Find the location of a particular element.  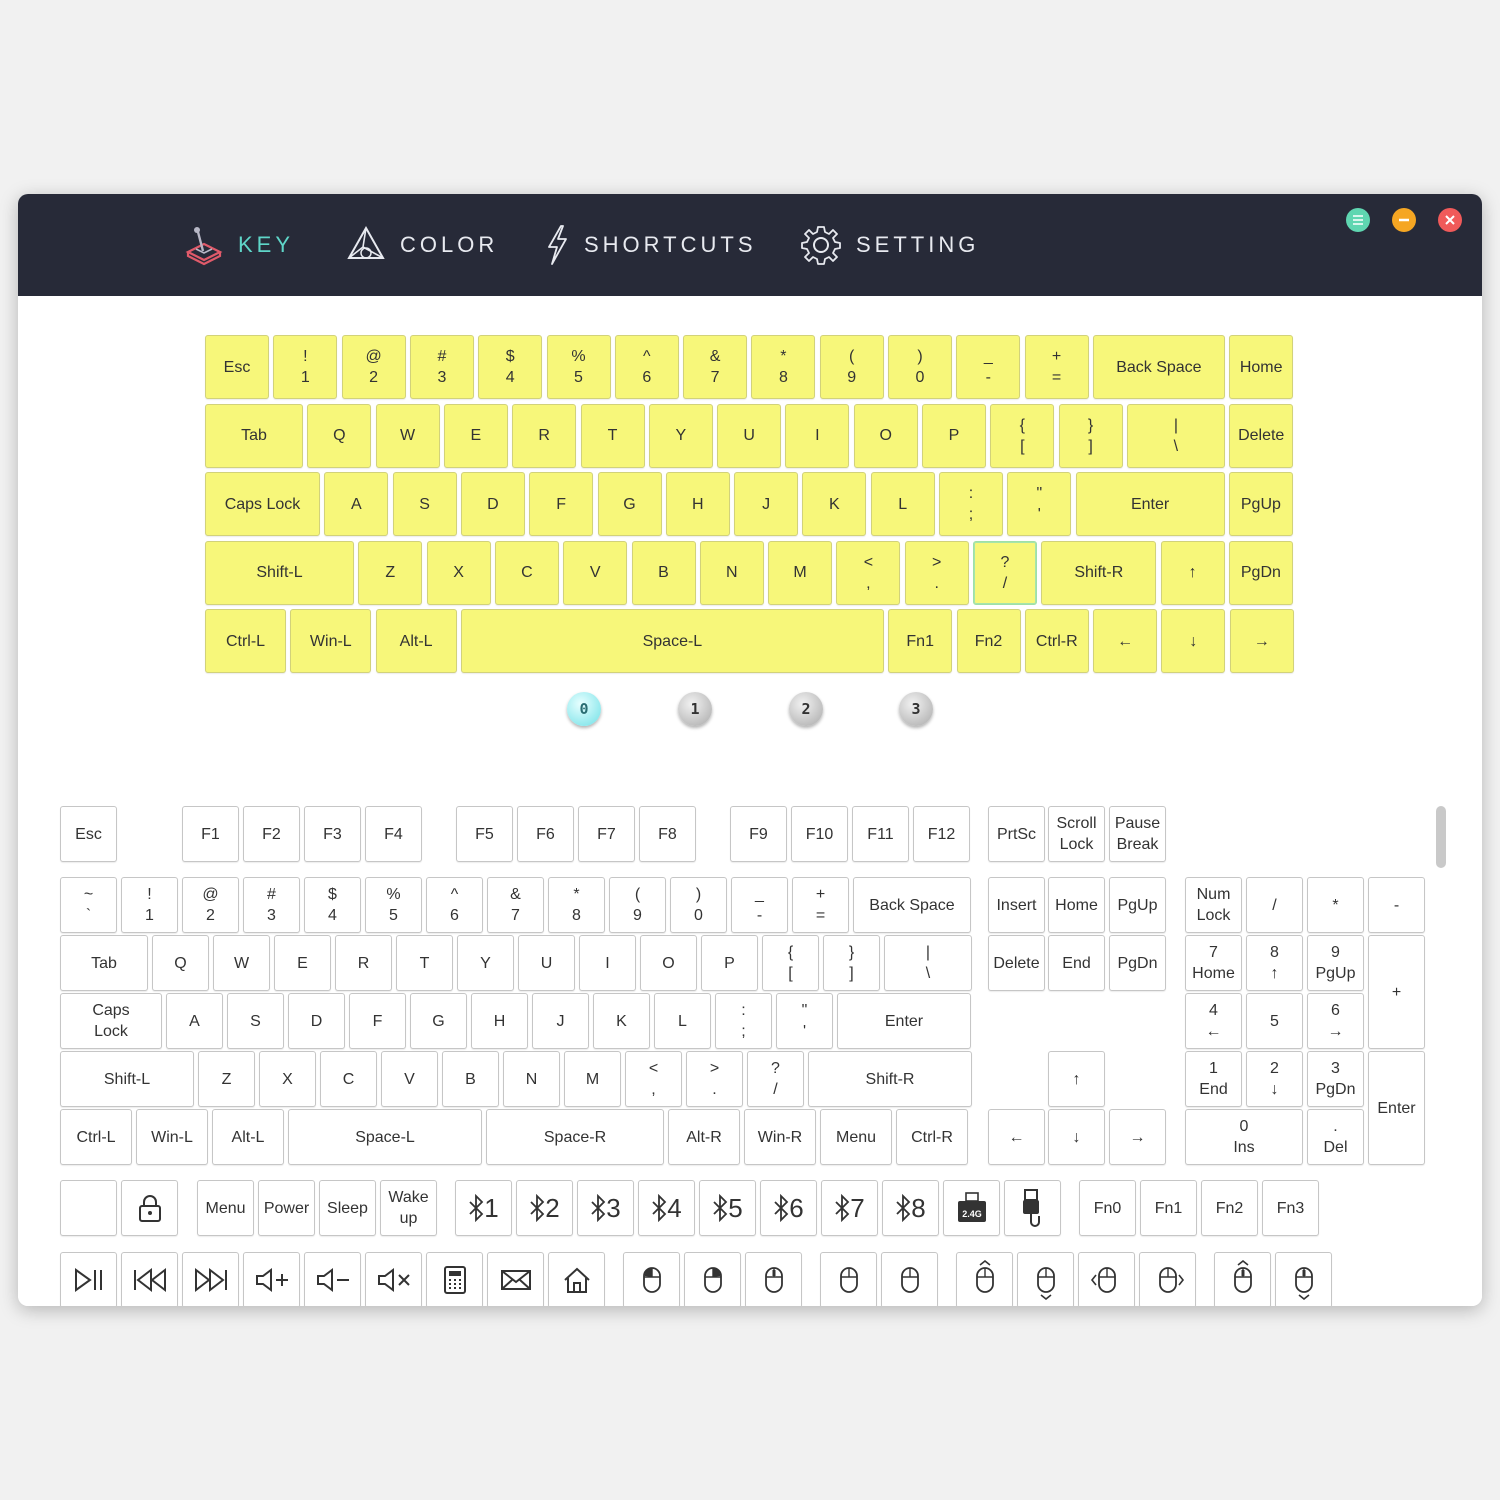

key-space-l: Space-L is located at coordinates (385, 1137).